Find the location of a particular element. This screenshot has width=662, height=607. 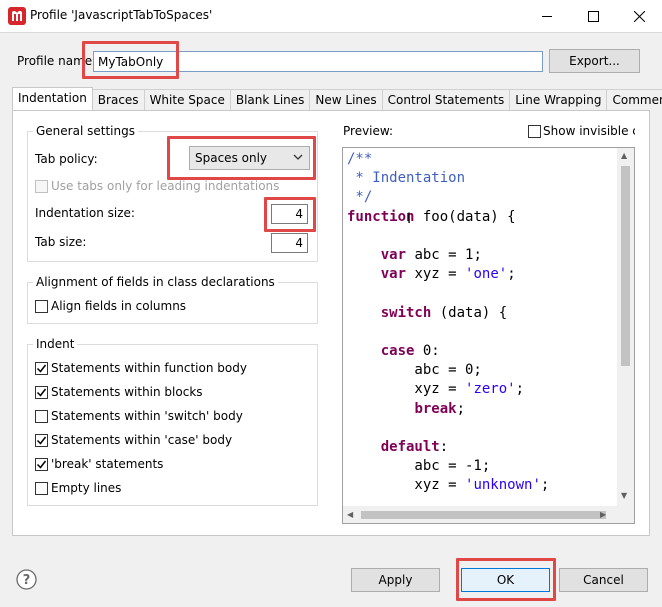

tab-new-lines: New Lines is located at coordinates (346, 99).